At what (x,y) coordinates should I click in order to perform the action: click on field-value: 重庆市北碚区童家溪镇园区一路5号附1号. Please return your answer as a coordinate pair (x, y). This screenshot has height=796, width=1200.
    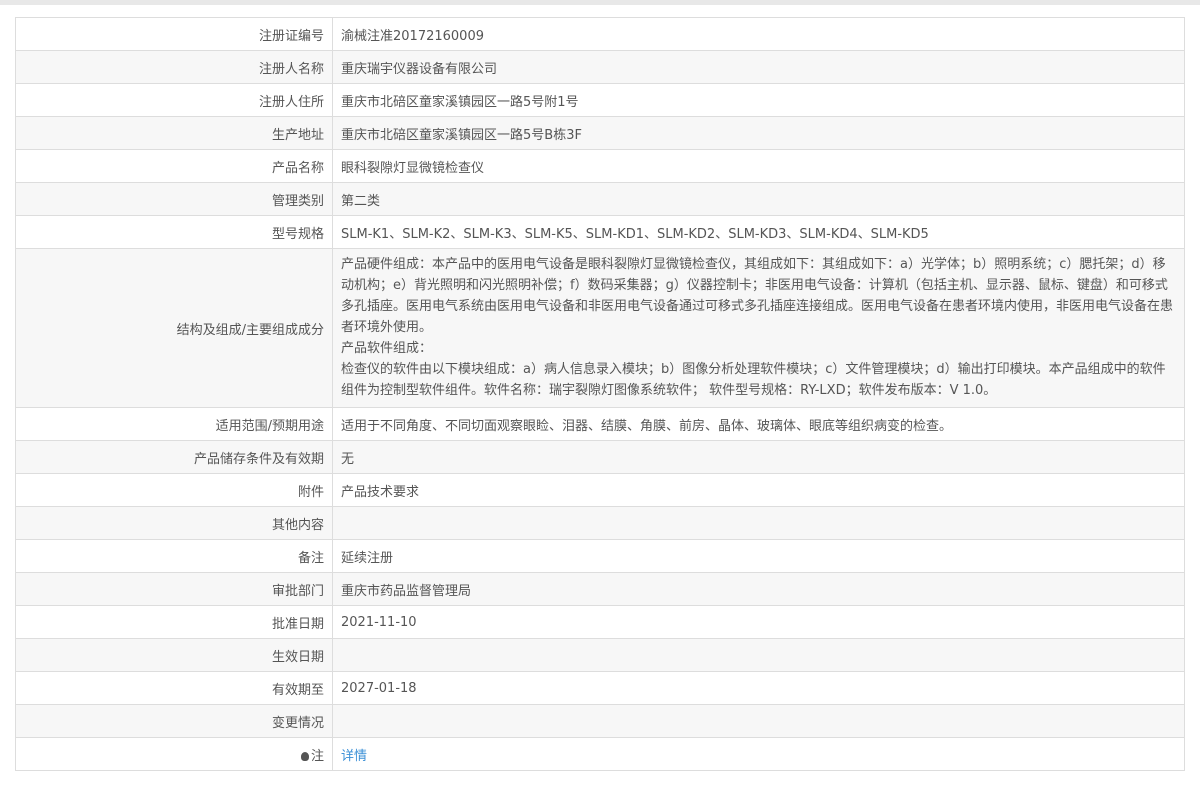
    Looking at the image, I should click on (758, 100).